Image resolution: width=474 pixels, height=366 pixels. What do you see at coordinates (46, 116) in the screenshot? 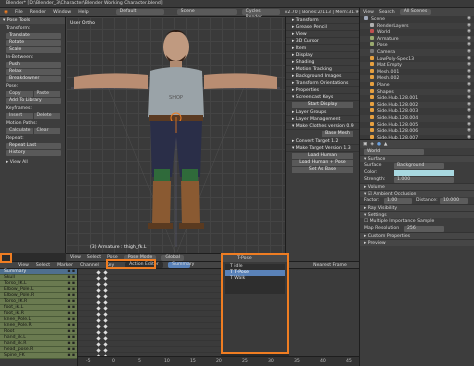
I see `delete-keyframe-button: Delete` at bounding box center [46, 116].